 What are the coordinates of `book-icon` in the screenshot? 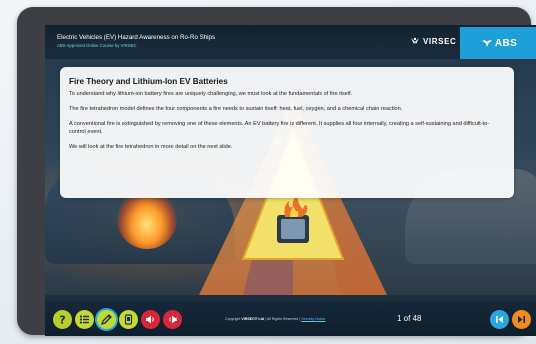 It's located at (128, 319).